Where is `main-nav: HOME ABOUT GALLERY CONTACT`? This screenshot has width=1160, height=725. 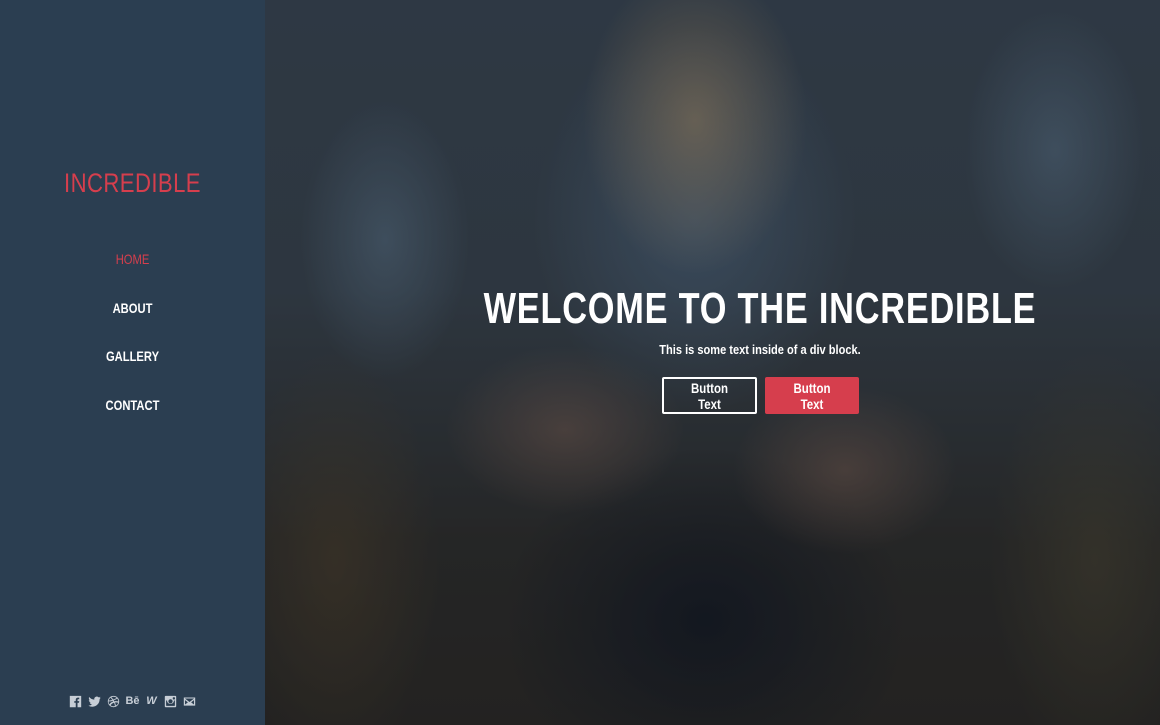 main-nav: HOME ABOUT GALLERY CONTACT is located at coordinates (132, 345).